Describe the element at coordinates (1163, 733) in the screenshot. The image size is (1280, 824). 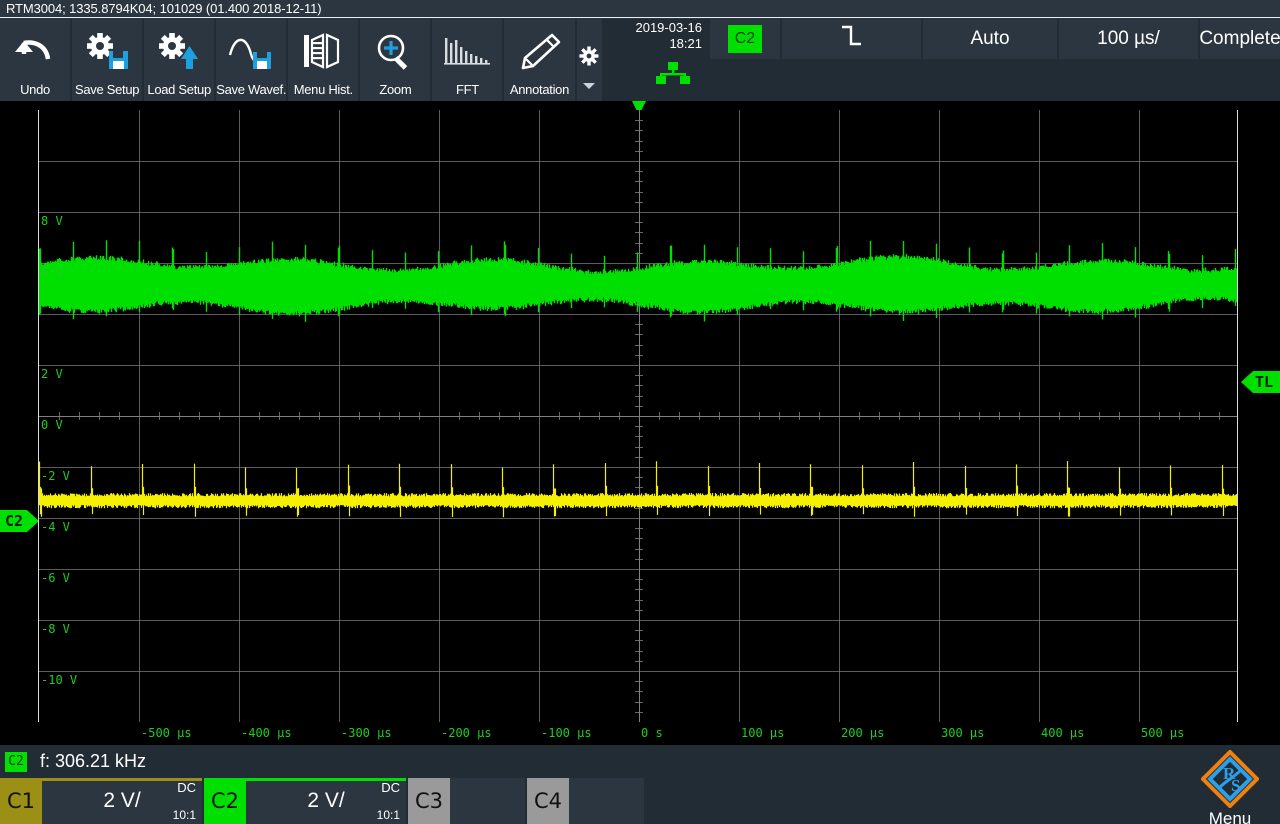
I see `time-label: 500 µs` at that location.